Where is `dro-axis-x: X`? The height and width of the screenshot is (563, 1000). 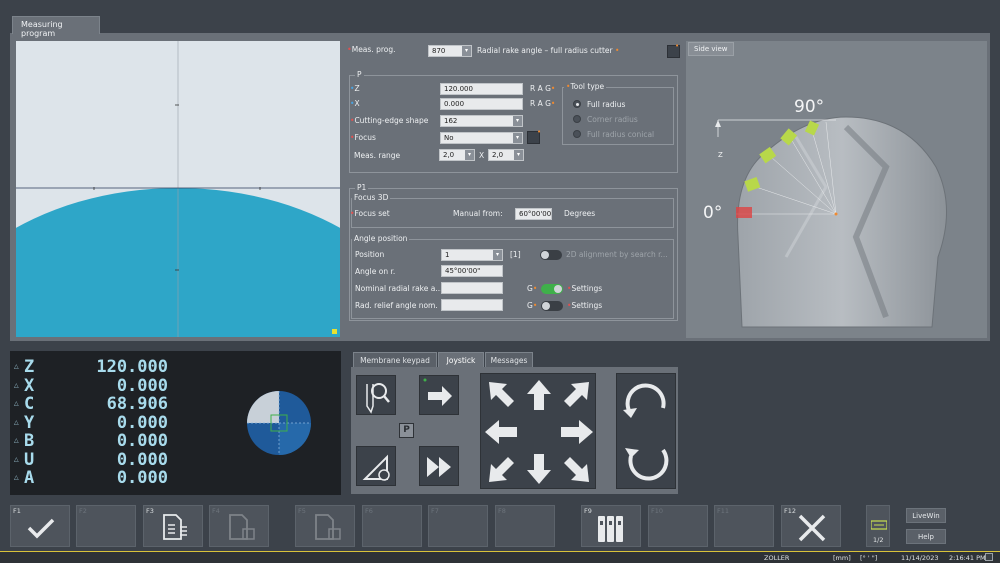
dro-axis-x: X is located at coordinates (29, 385).